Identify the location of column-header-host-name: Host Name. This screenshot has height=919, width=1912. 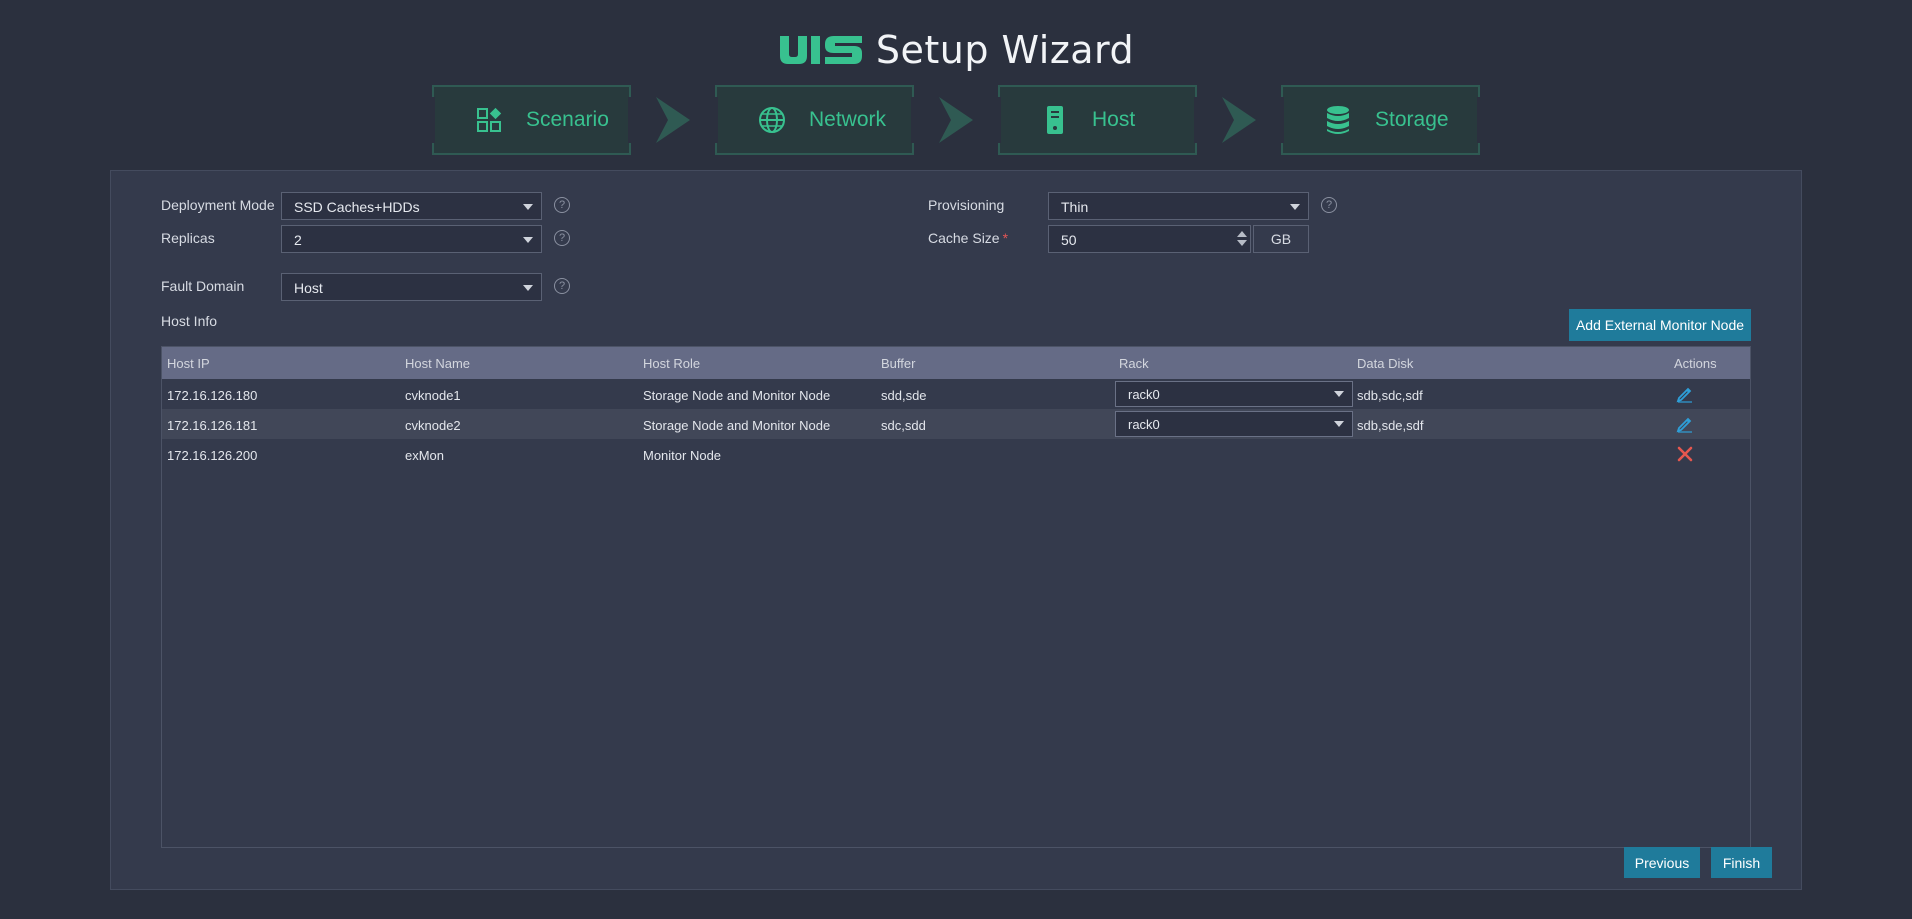
(438, 363).